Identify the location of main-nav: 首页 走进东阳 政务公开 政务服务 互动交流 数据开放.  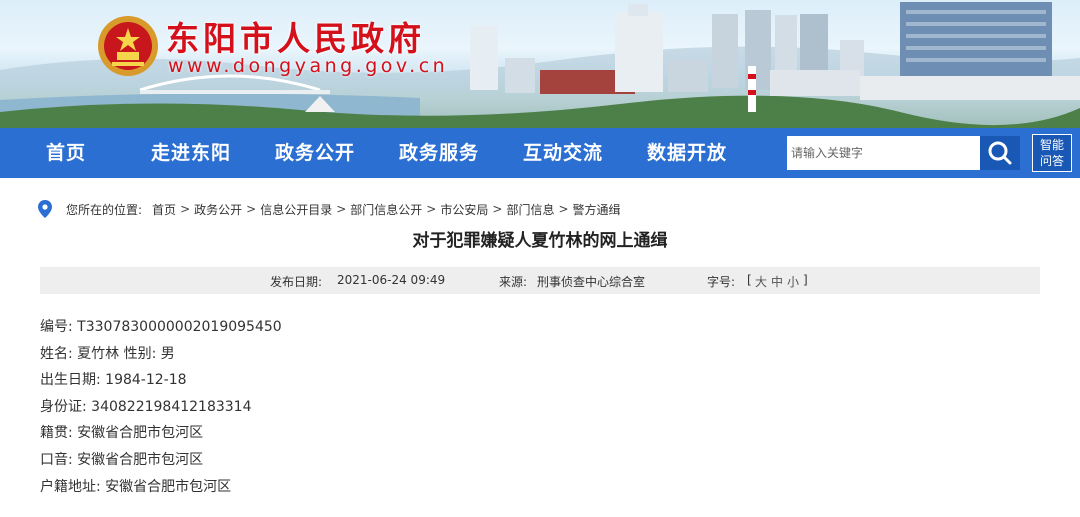
(540, 153).